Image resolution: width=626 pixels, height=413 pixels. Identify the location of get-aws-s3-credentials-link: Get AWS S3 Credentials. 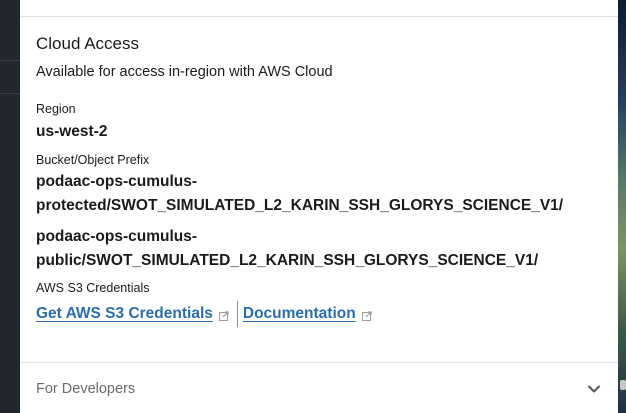
(132, 314).